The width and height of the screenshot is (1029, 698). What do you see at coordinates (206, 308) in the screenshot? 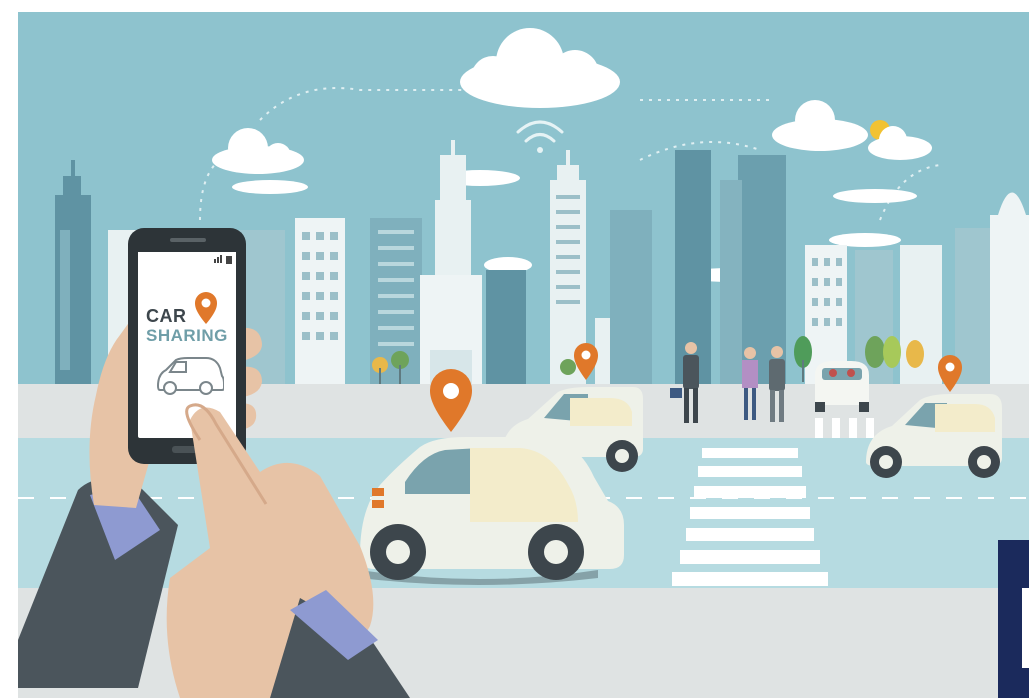
I see `location-pin-icon` at bounding box center [206, 308].